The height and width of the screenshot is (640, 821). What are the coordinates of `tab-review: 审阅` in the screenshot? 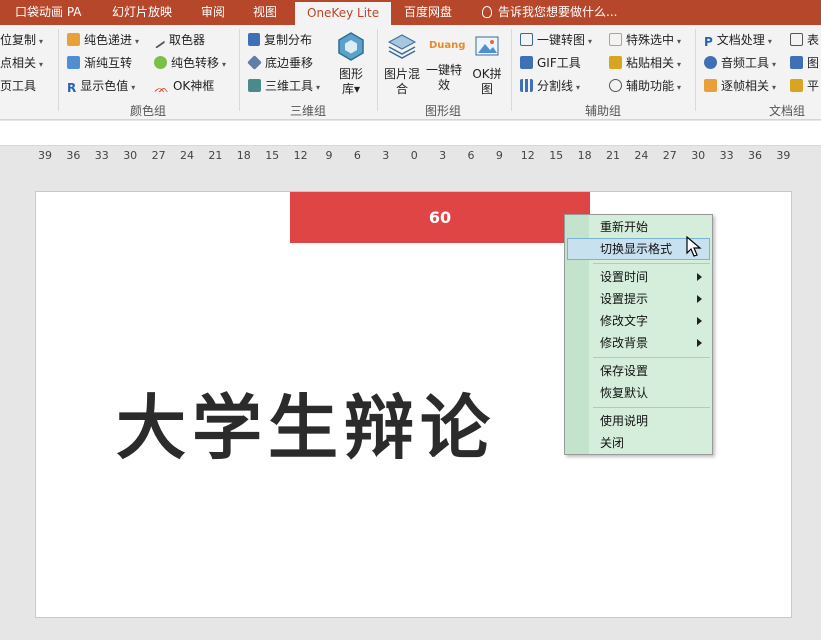 It's located at (213, 12).